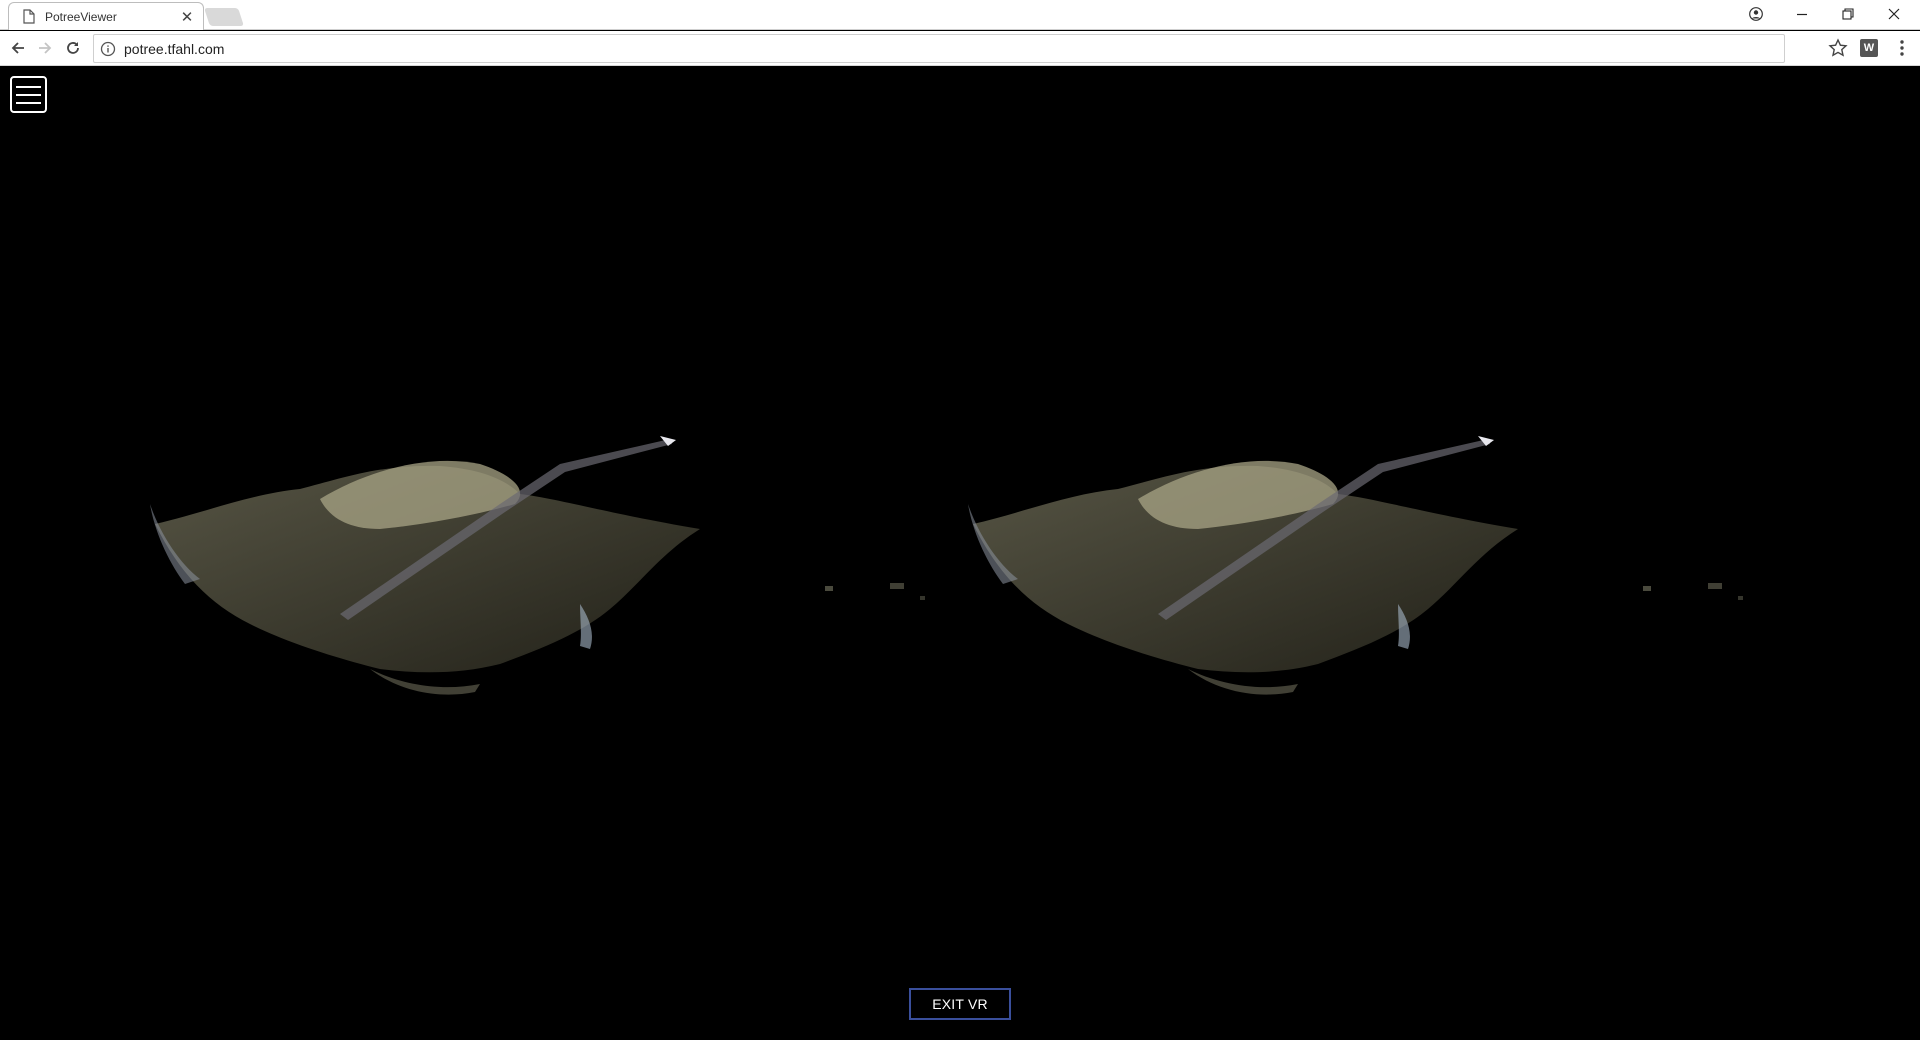 This screenshot has width=1920, height=1040. I want to click on bookmark-star-icon, so click(1838, 48).